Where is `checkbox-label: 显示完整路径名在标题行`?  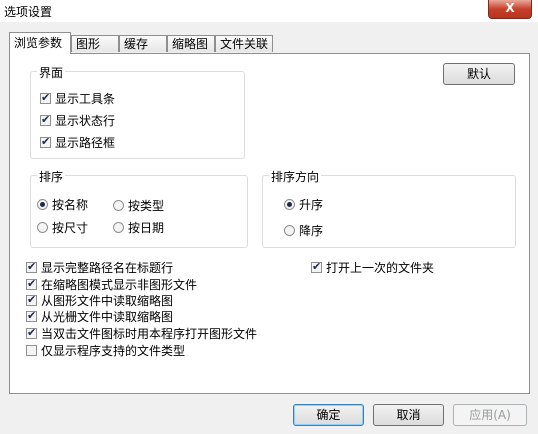 checkbox-label: 显示完整路径名在标题行 is located at coordinates (107, 268).